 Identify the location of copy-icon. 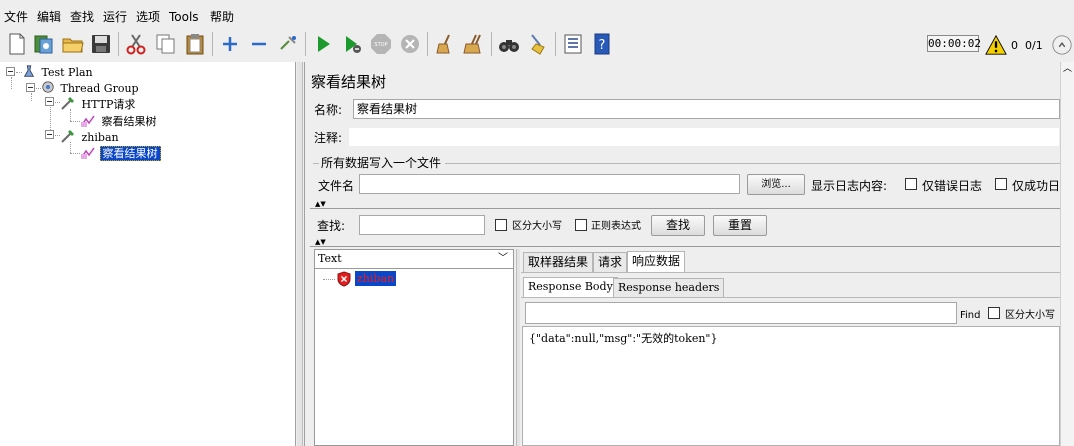
(166, 44).